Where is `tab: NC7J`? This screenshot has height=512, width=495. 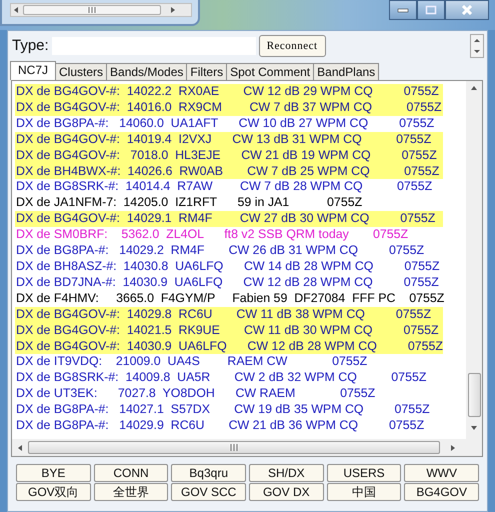 tab: NC7J is located at coordinates (33, 70).